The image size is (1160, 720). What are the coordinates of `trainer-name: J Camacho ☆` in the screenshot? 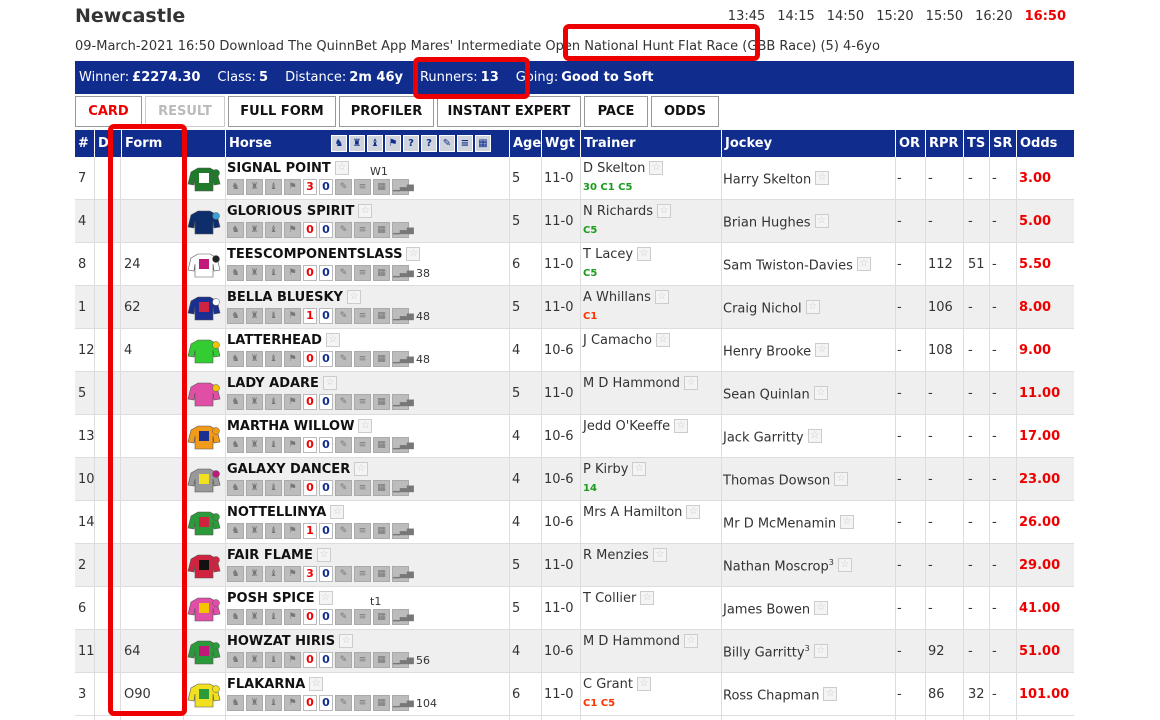 It's located at (626, 340).